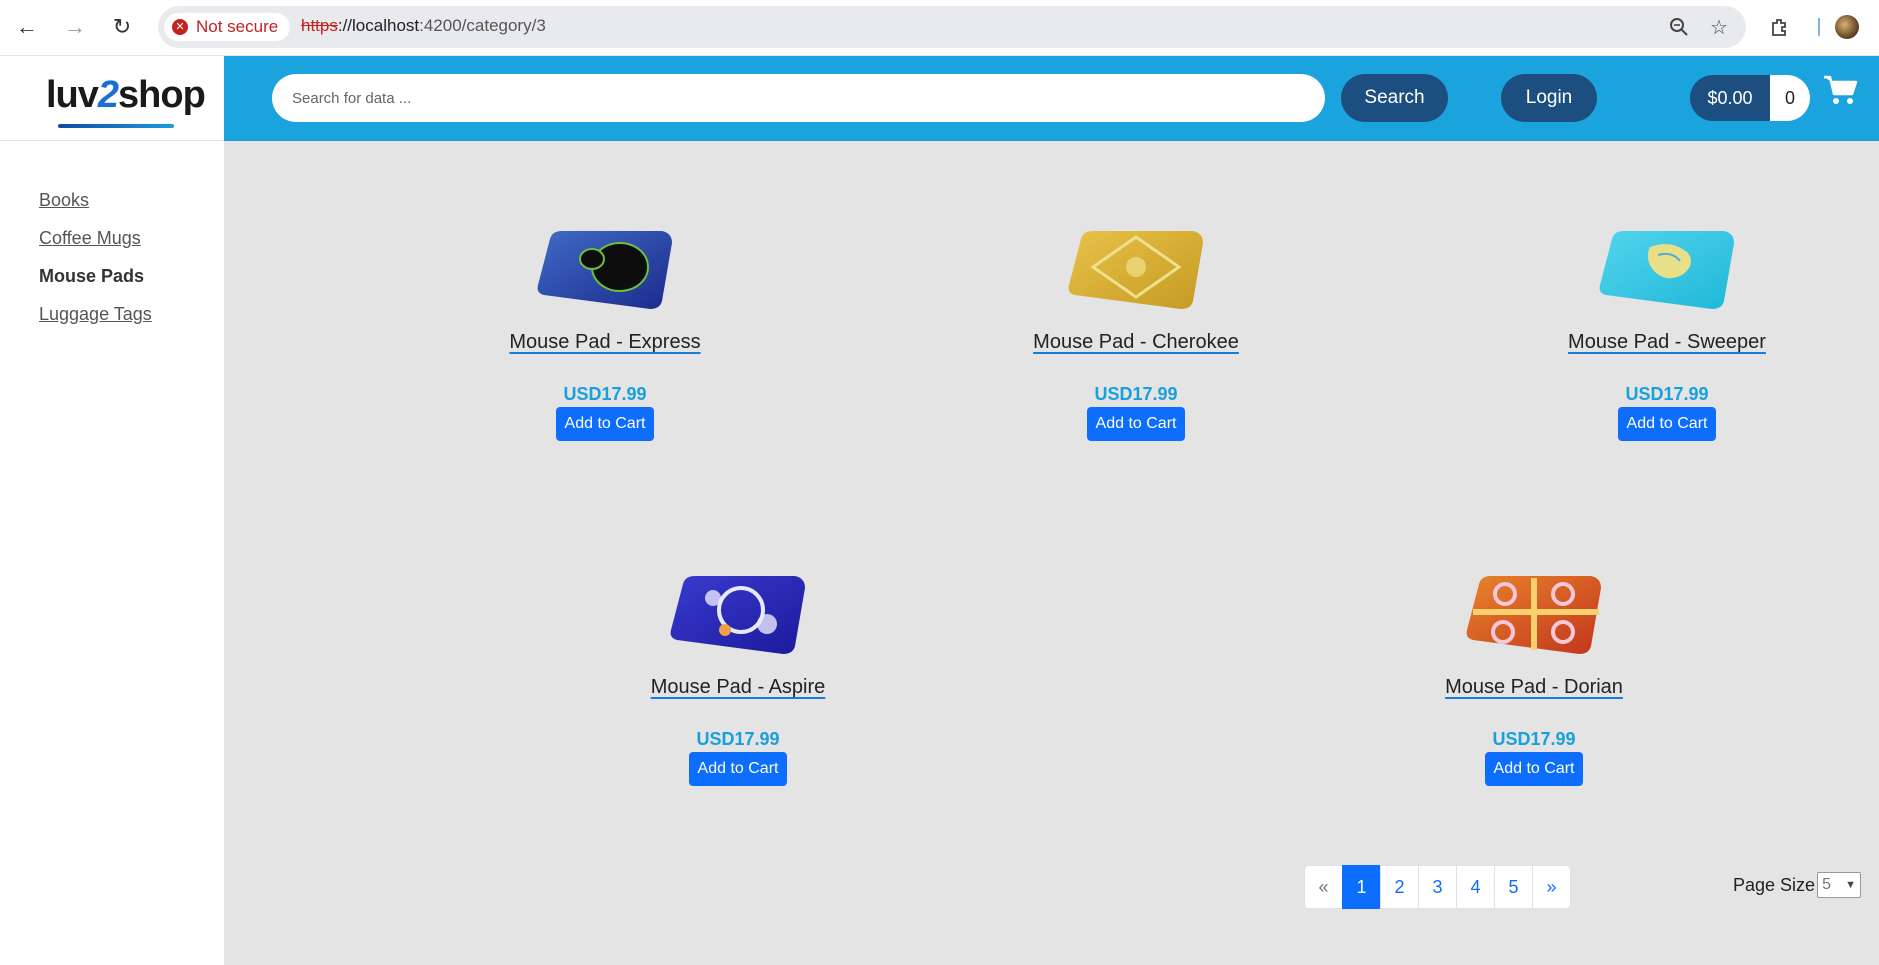  Describe the element at coordinates (75, 27) in the screenshot. I see `forward-icon: →` at that location.